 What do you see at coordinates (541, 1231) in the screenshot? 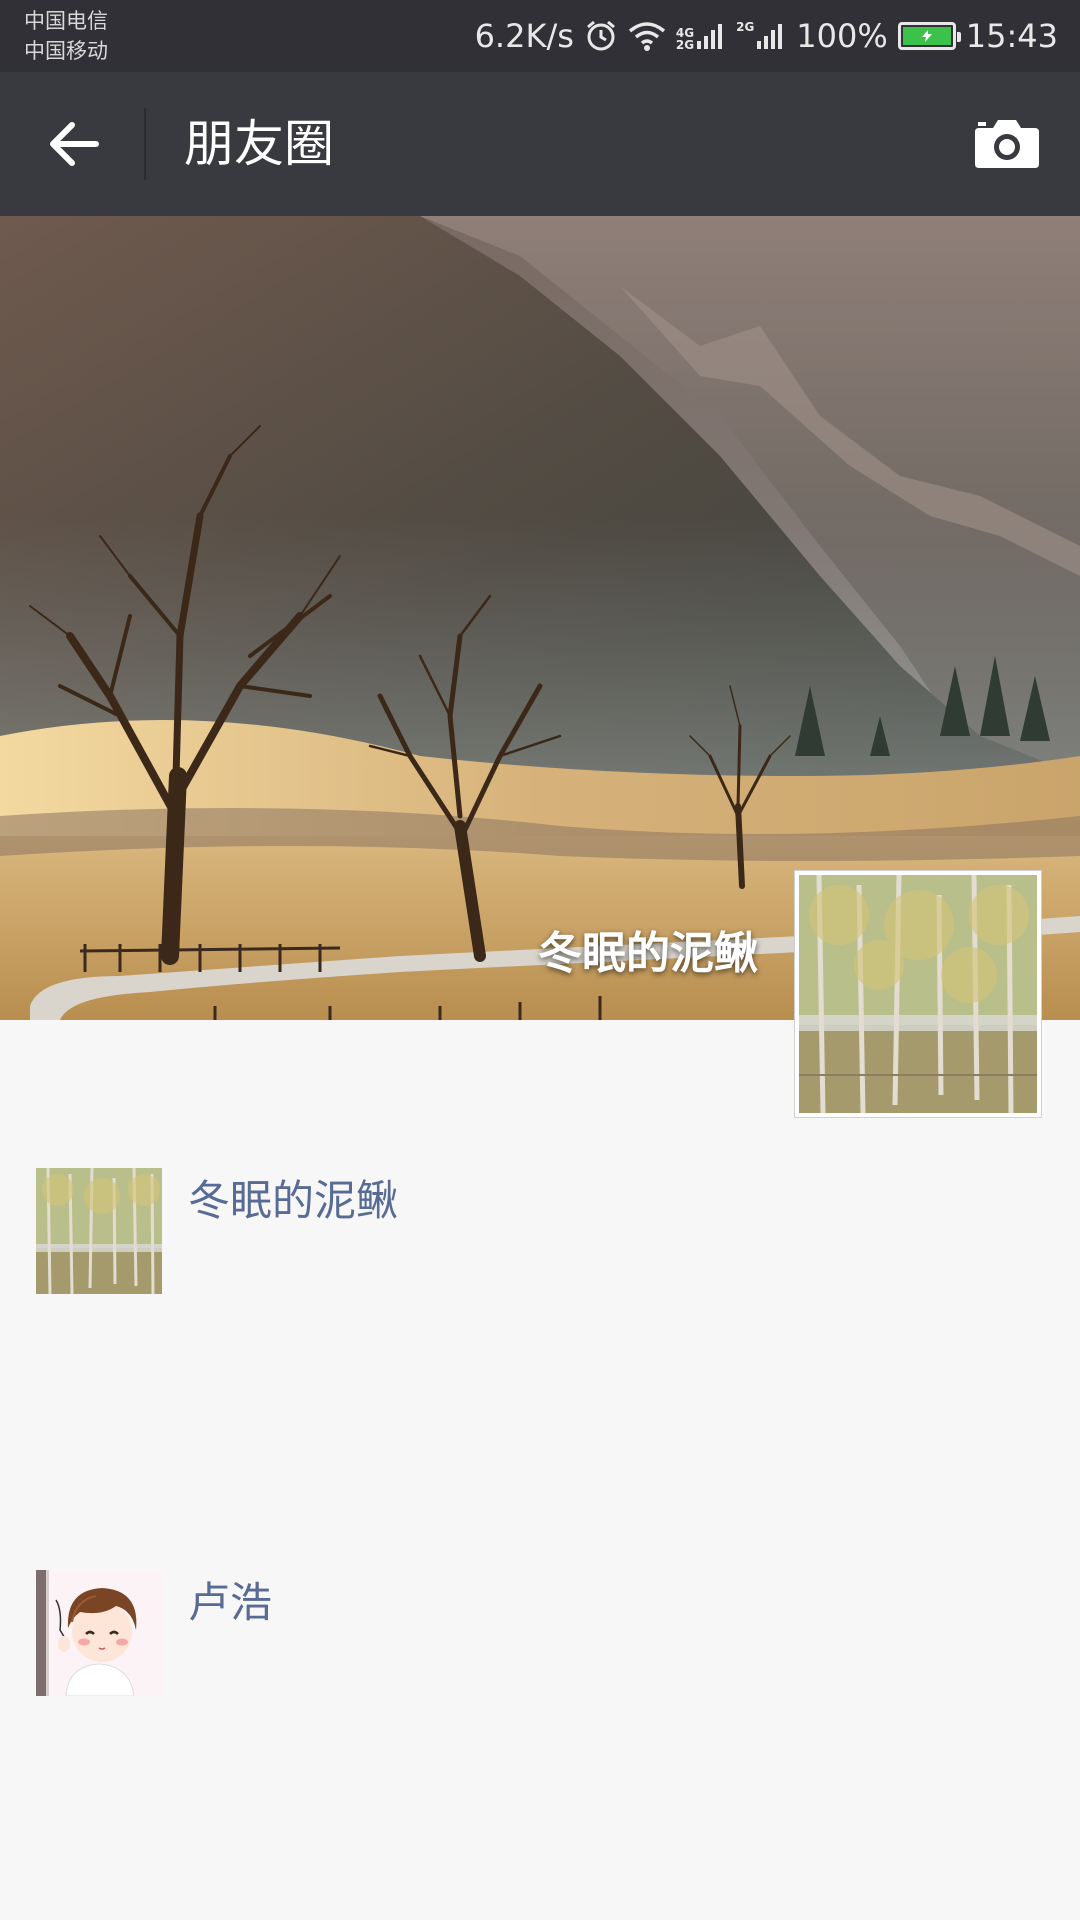
I see `feed-item: 冬眠的泥鳅` at bounding box center [541, 1231].